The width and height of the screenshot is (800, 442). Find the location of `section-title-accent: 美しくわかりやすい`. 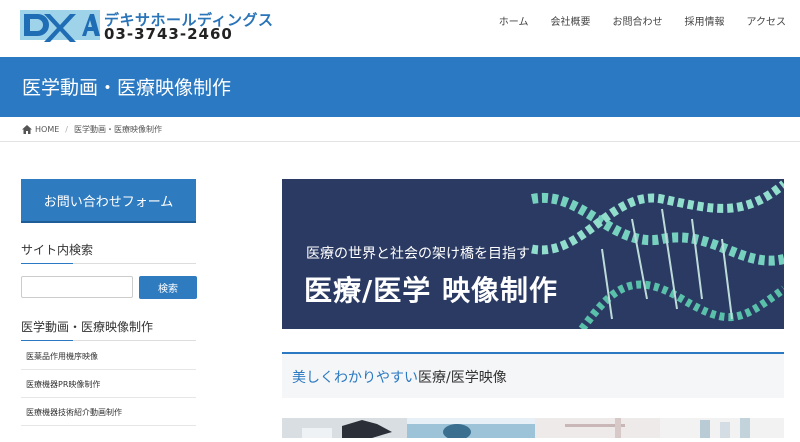

section-title-accent: 美しくわかりやすい is located at coordinates (355, 378).